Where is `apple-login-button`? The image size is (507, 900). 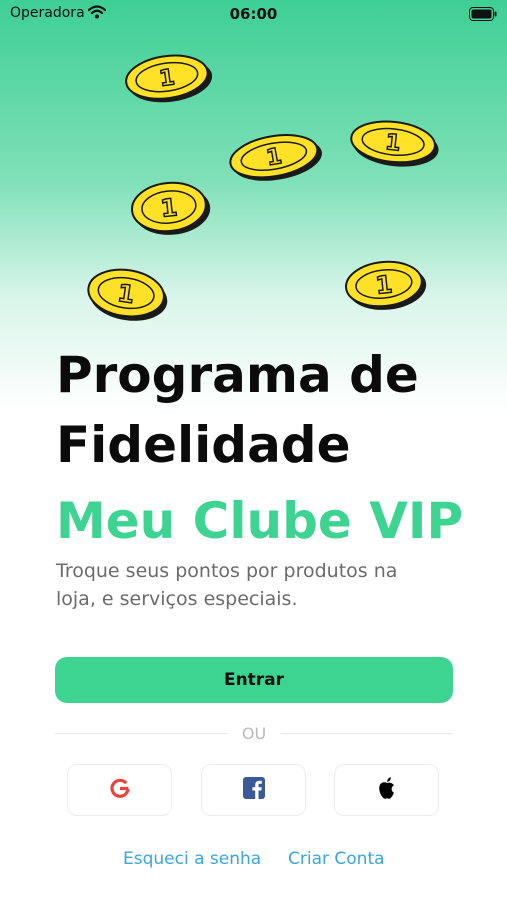 apple-login-button is located at coordinates (386, 790).